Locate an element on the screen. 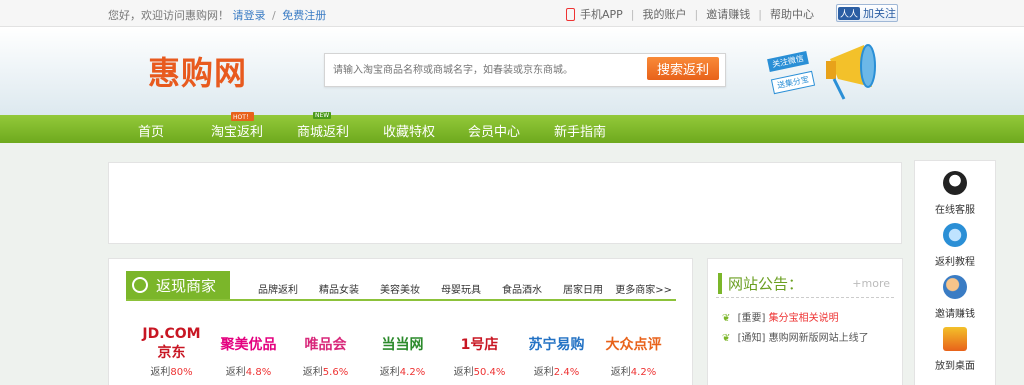  greeting-area: 您好，欢迎访问惠购网！ 请登录 / 免费注册 is located at coordinates (217, 15).